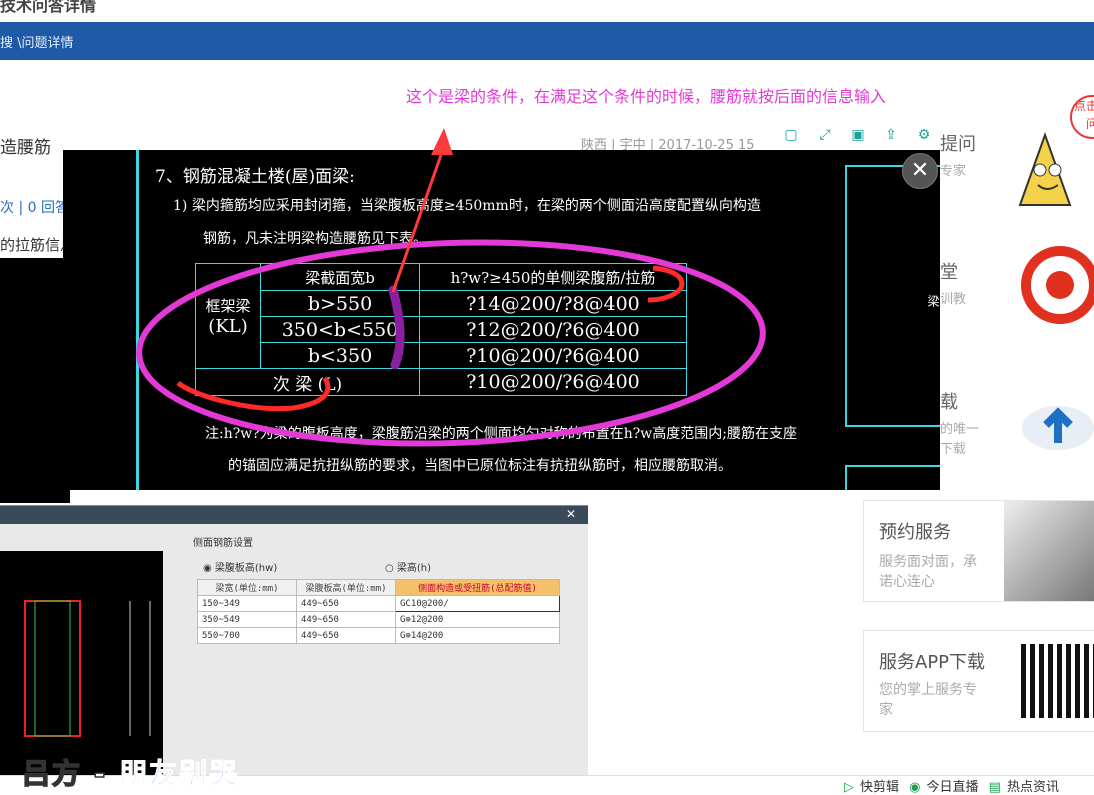 This screenshot has height=795, width=1094. Describe the element at coordinates (879, 787) in the screenshot. I see `footer-link: 快剪辑` at that location.